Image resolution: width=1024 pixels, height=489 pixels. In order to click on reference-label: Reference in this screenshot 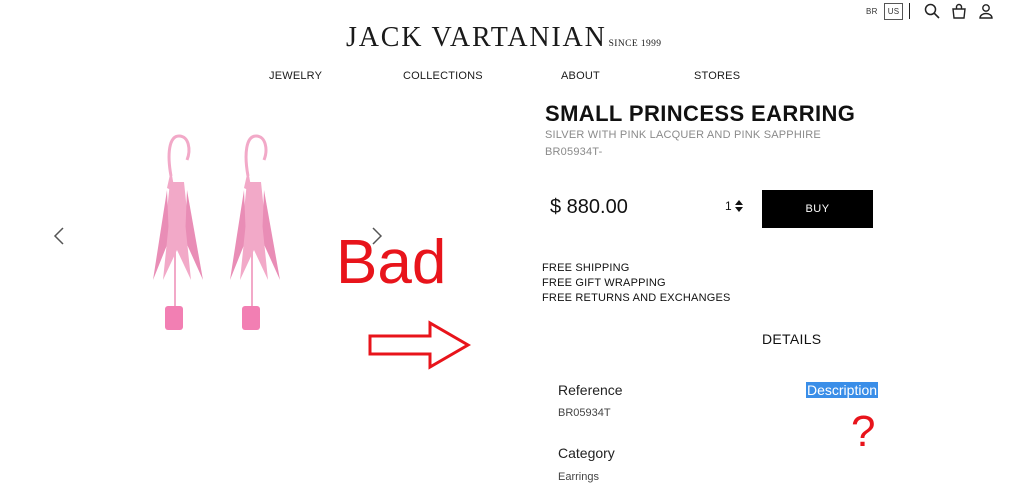, I will do `click(590, 390)`.